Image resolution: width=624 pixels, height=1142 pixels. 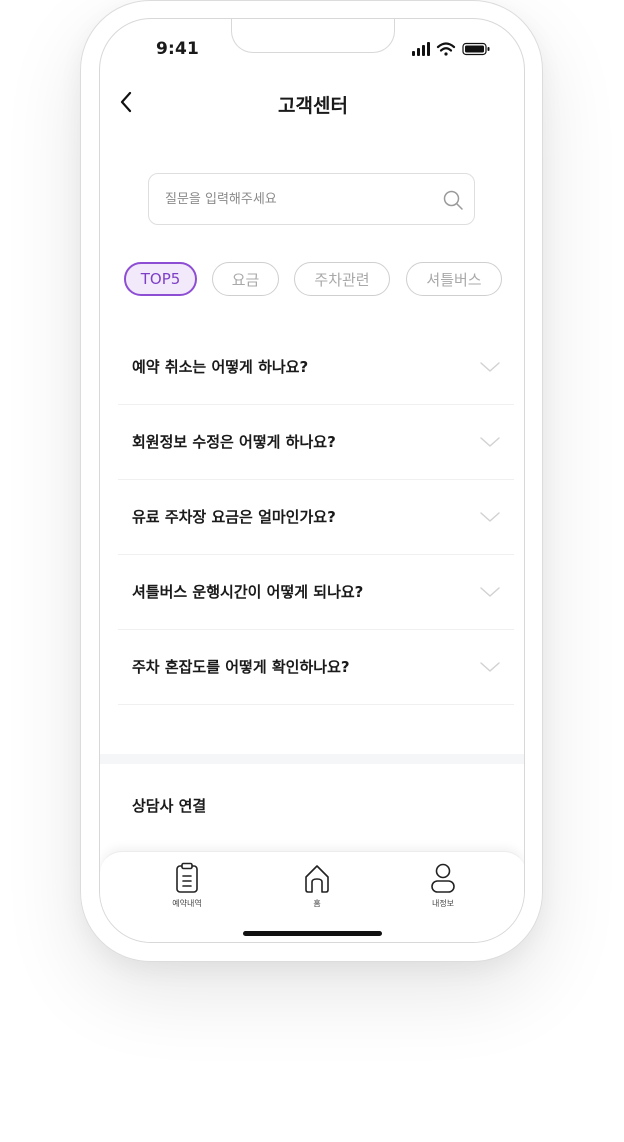 I want to click on user-icon, so click(x=443, y=878).